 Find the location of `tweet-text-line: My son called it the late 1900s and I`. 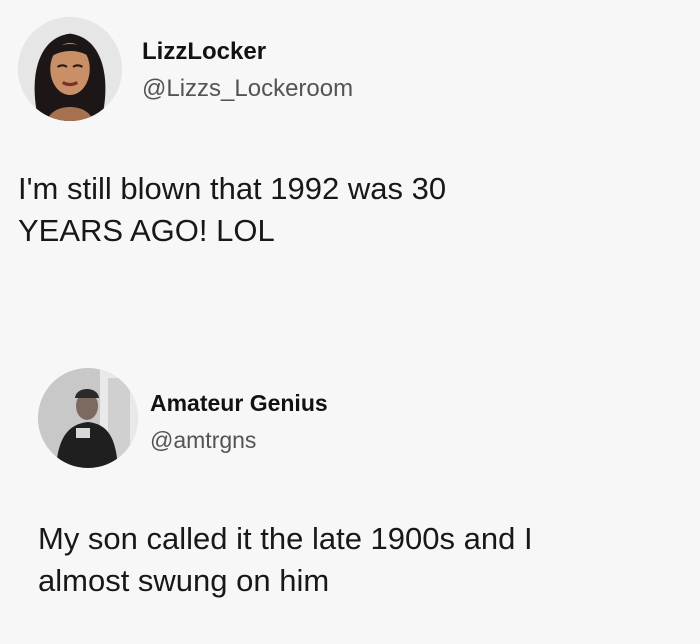

tweet-text-line: My son called it the late 1900s and I is located at coordinates (285, 538).